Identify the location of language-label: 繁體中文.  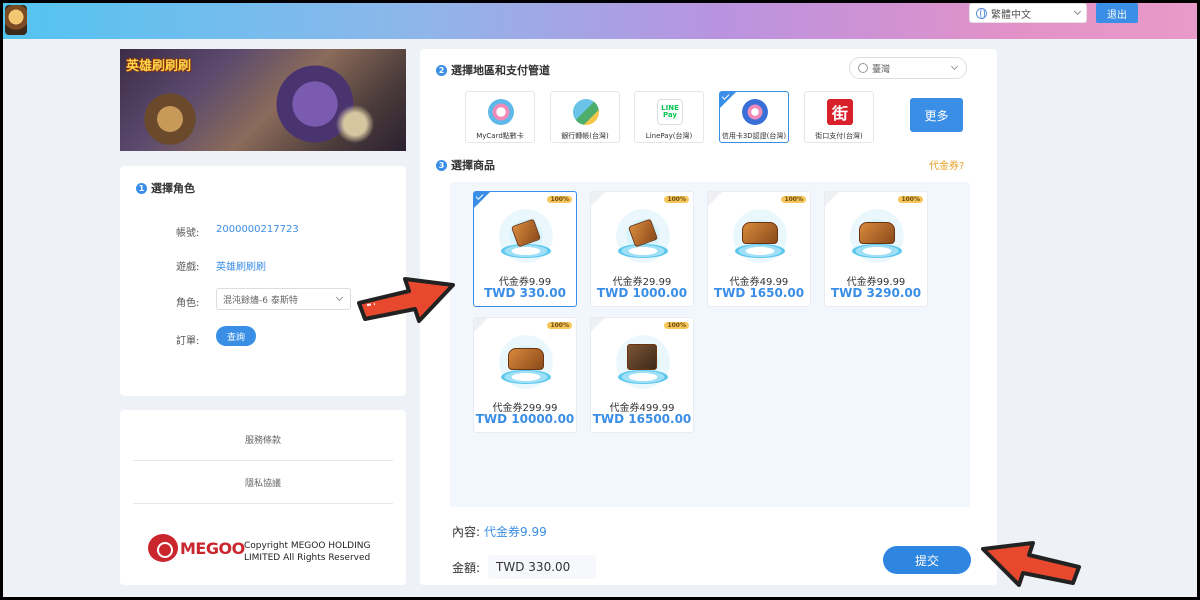
(1011, 15).